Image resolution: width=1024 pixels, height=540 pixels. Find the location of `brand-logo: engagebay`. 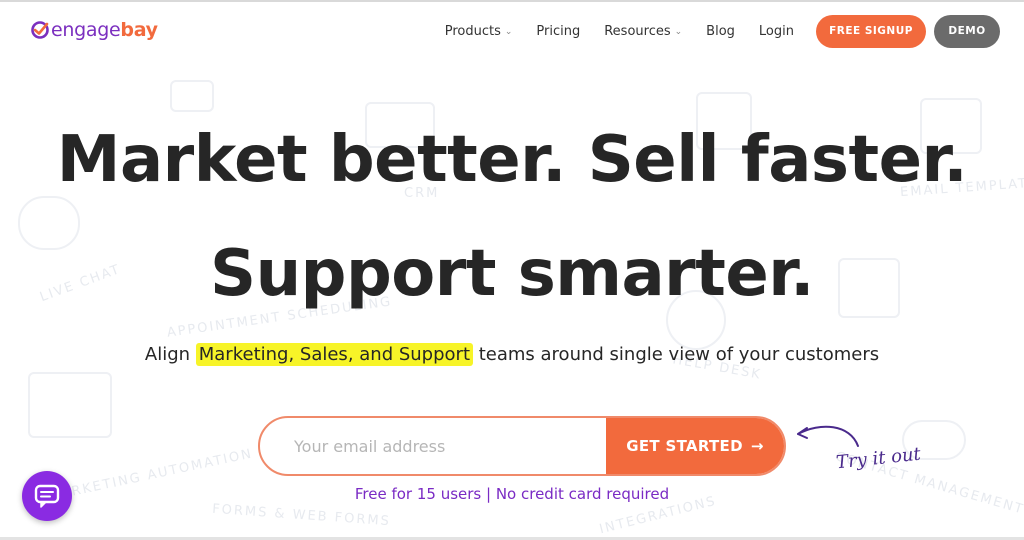

brand-logo: engagebay is located at coordinates (94, 30).